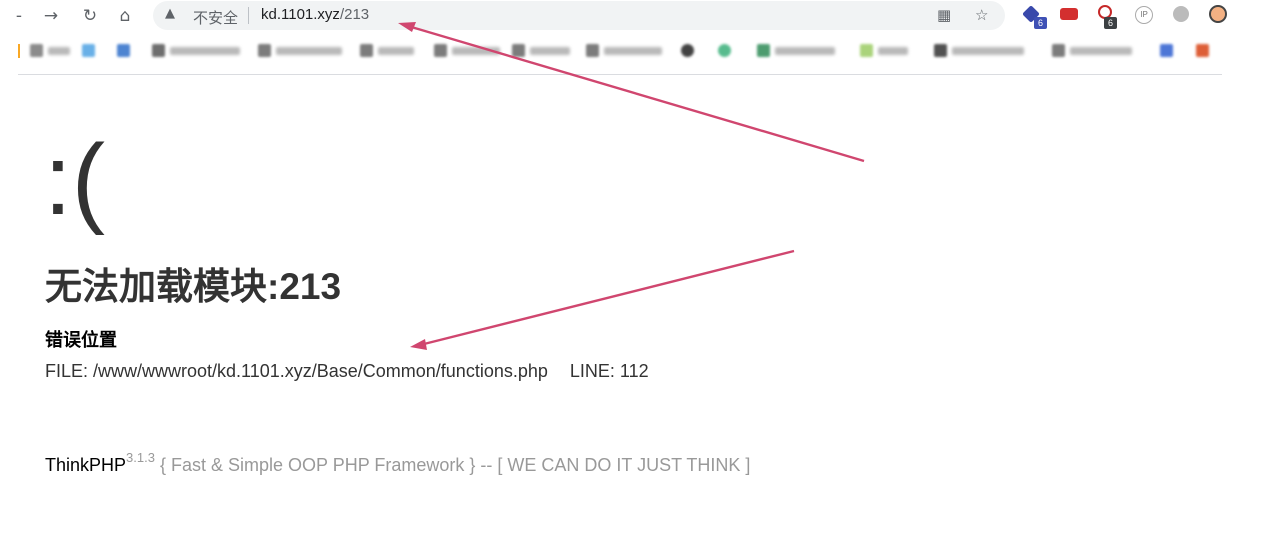  What do you see at coordinates (607, 298) in the screenshot?
I see `annotation-arrow-file` at bounding box center [607, 298].